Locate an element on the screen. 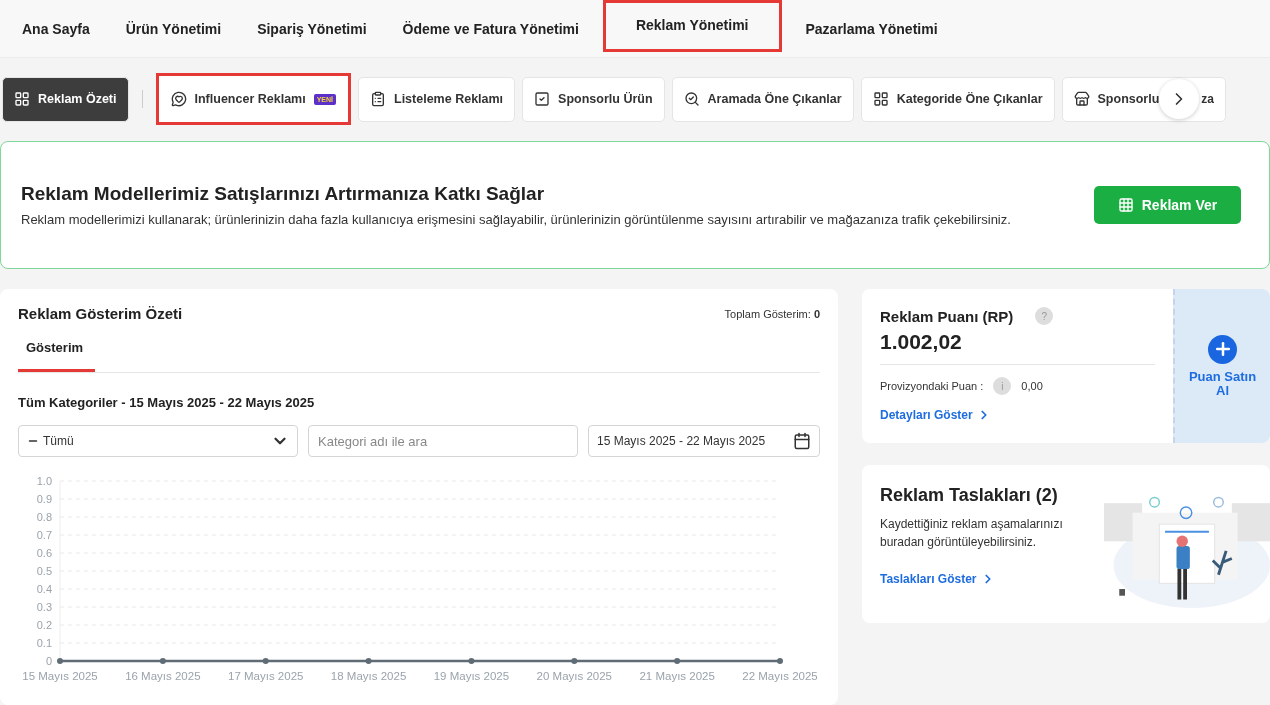 The width and height of the screenshot is (1270, 705). search-icon is located at coordinates (691, 99).